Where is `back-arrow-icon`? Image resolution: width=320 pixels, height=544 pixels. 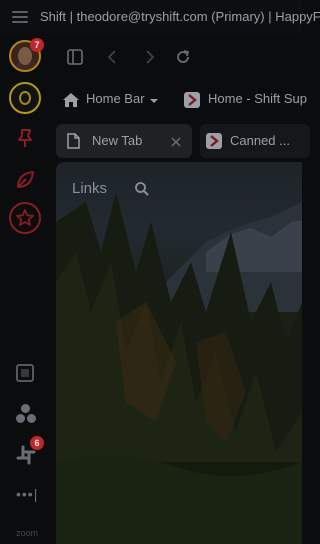 back-arrow-icon is located at coordinates (113, 57).